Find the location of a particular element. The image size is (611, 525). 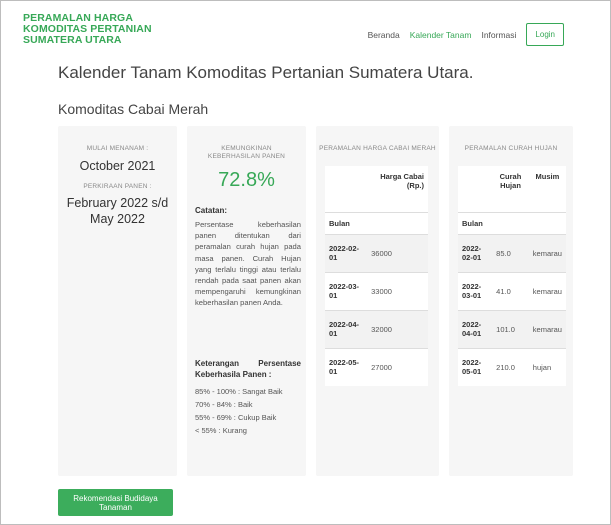

recommendation-button: Rekomendasi Budidaya Tanaman is located at coordinates (115, 502).